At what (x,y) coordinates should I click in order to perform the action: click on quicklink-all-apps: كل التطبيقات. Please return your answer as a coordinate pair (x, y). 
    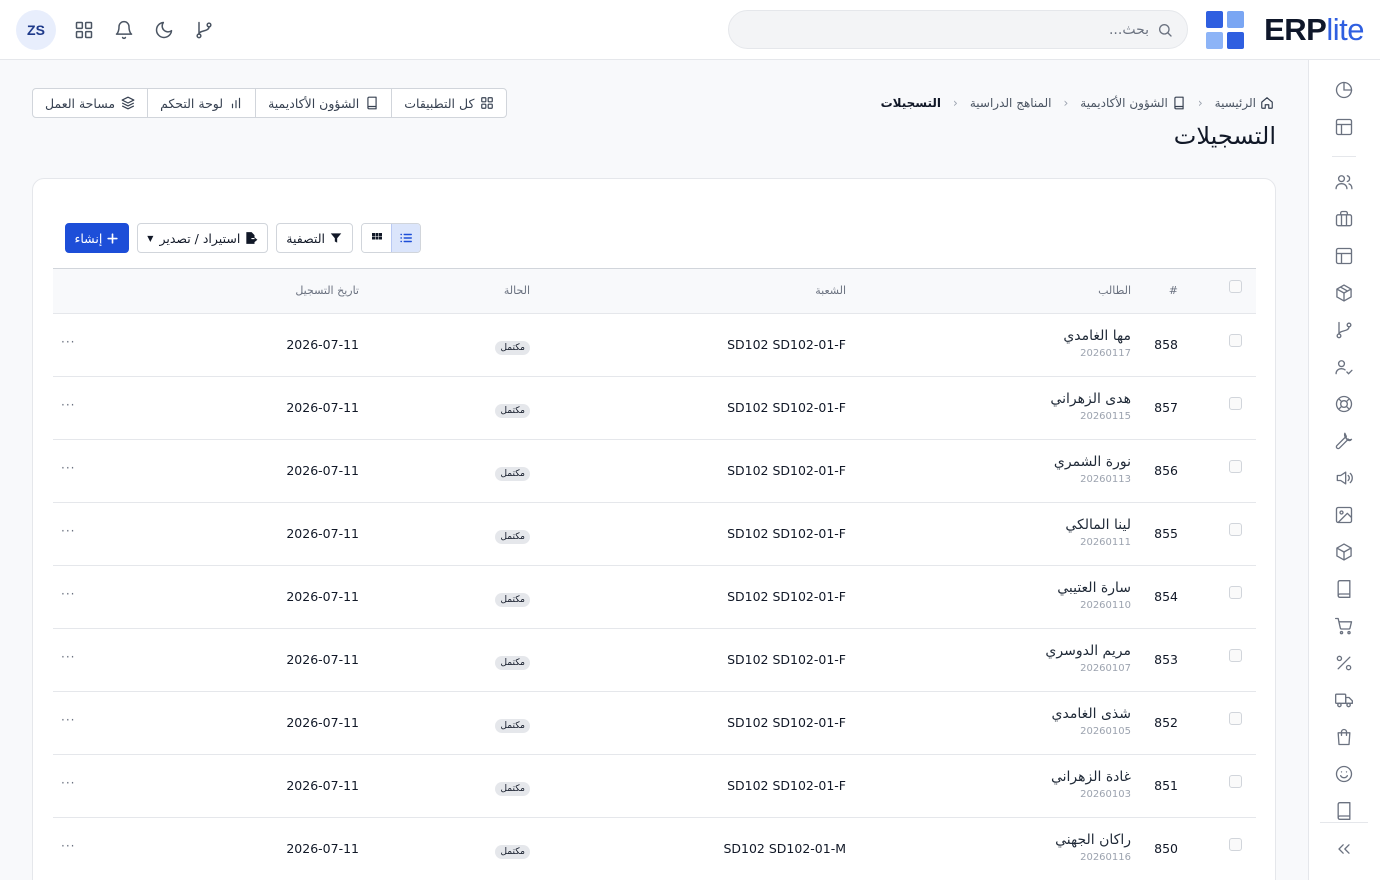
    Looking at the image, I should click on (448, 103).